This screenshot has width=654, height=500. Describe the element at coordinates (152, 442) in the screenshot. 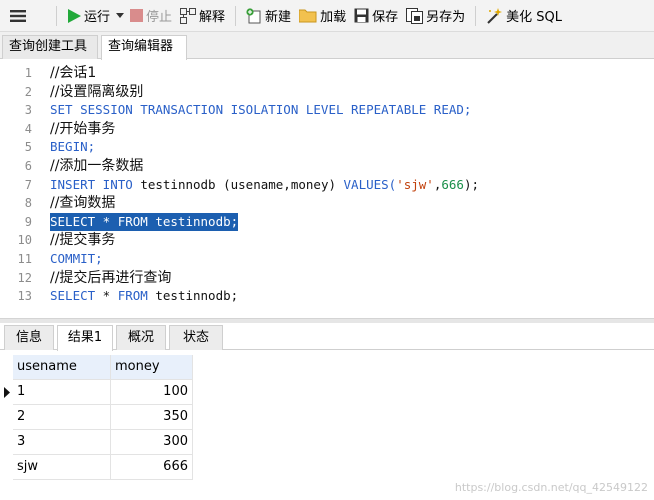

I see `cell-money: 300` at that location.